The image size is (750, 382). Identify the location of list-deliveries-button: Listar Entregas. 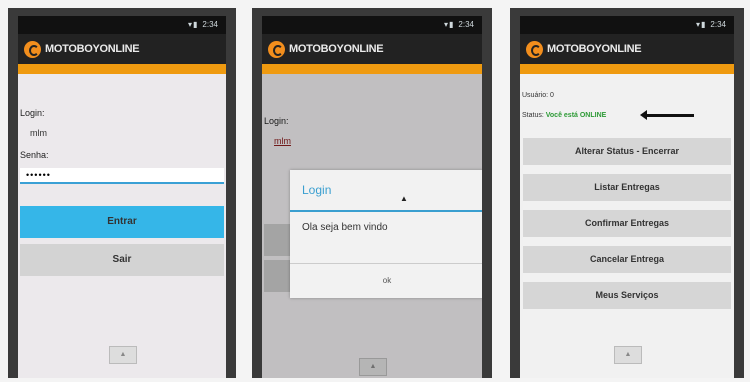
(627, 187).